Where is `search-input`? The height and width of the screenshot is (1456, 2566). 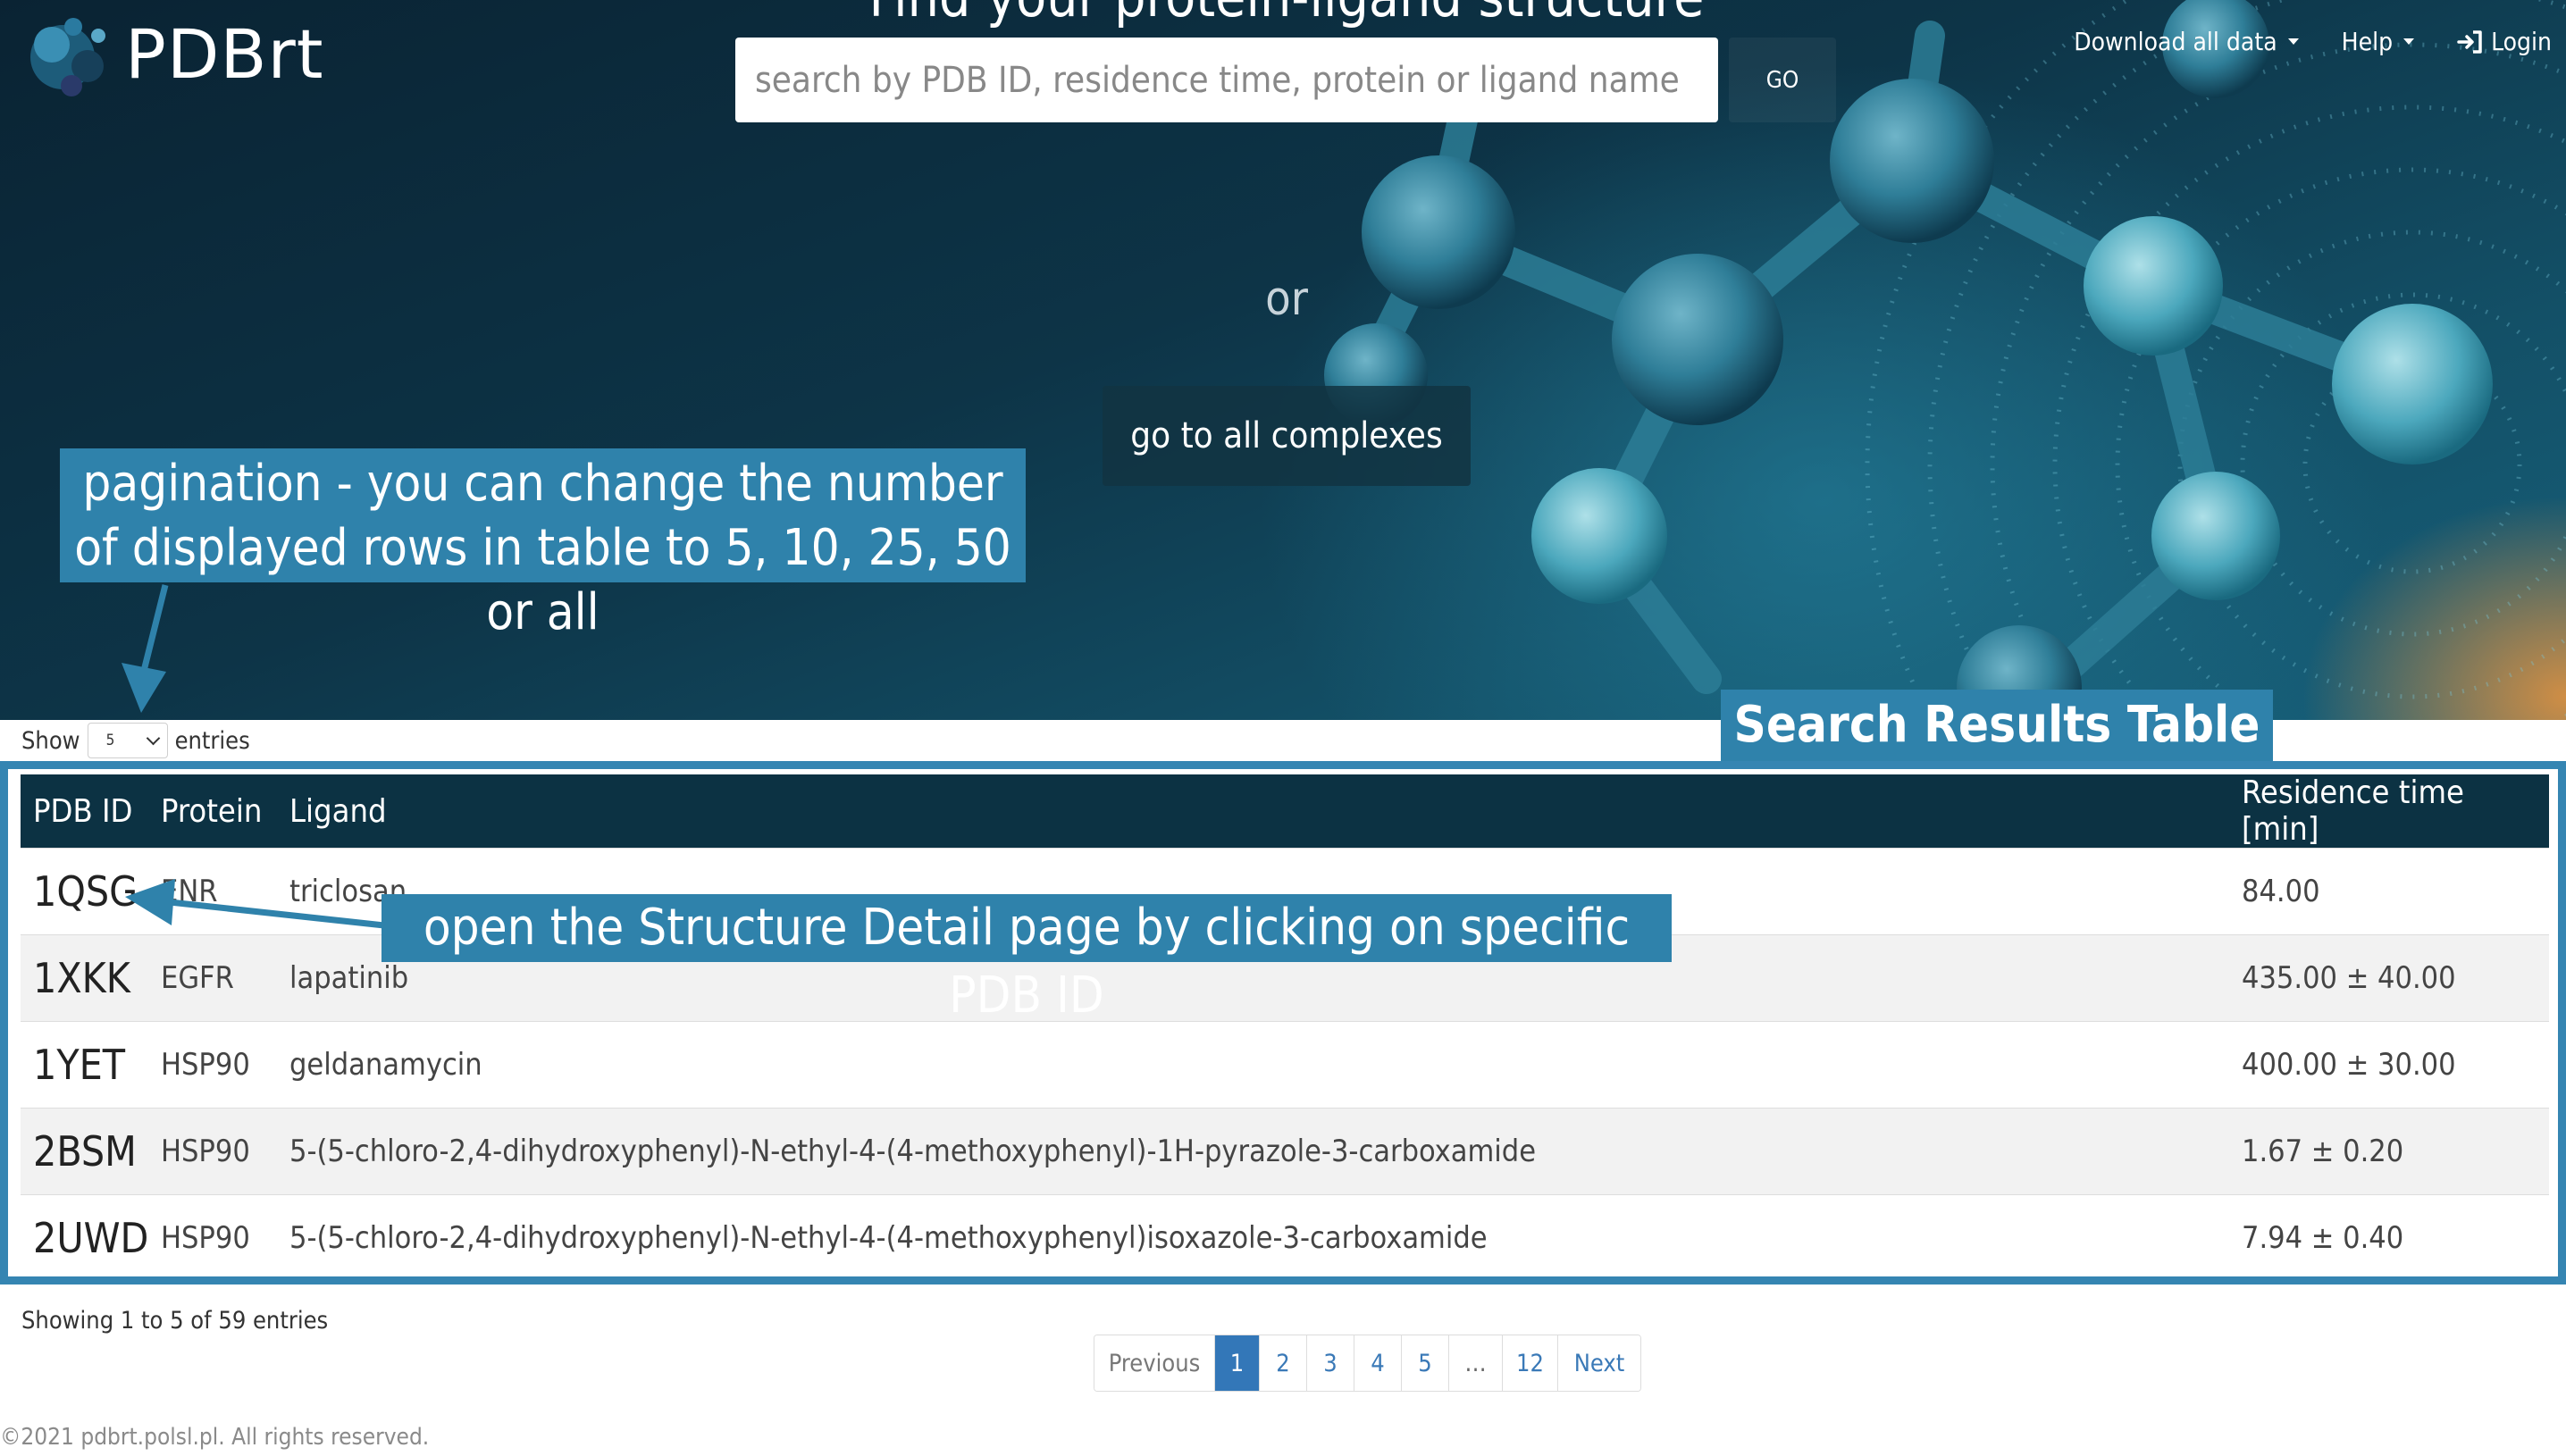 search-input is located at coordinates (1226, 80).